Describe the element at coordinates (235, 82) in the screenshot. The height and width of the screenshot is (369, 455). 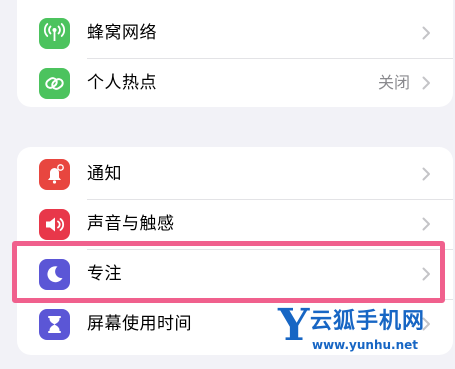
I see `settings-row-hotspot: 个人热点 关闭` at that location.